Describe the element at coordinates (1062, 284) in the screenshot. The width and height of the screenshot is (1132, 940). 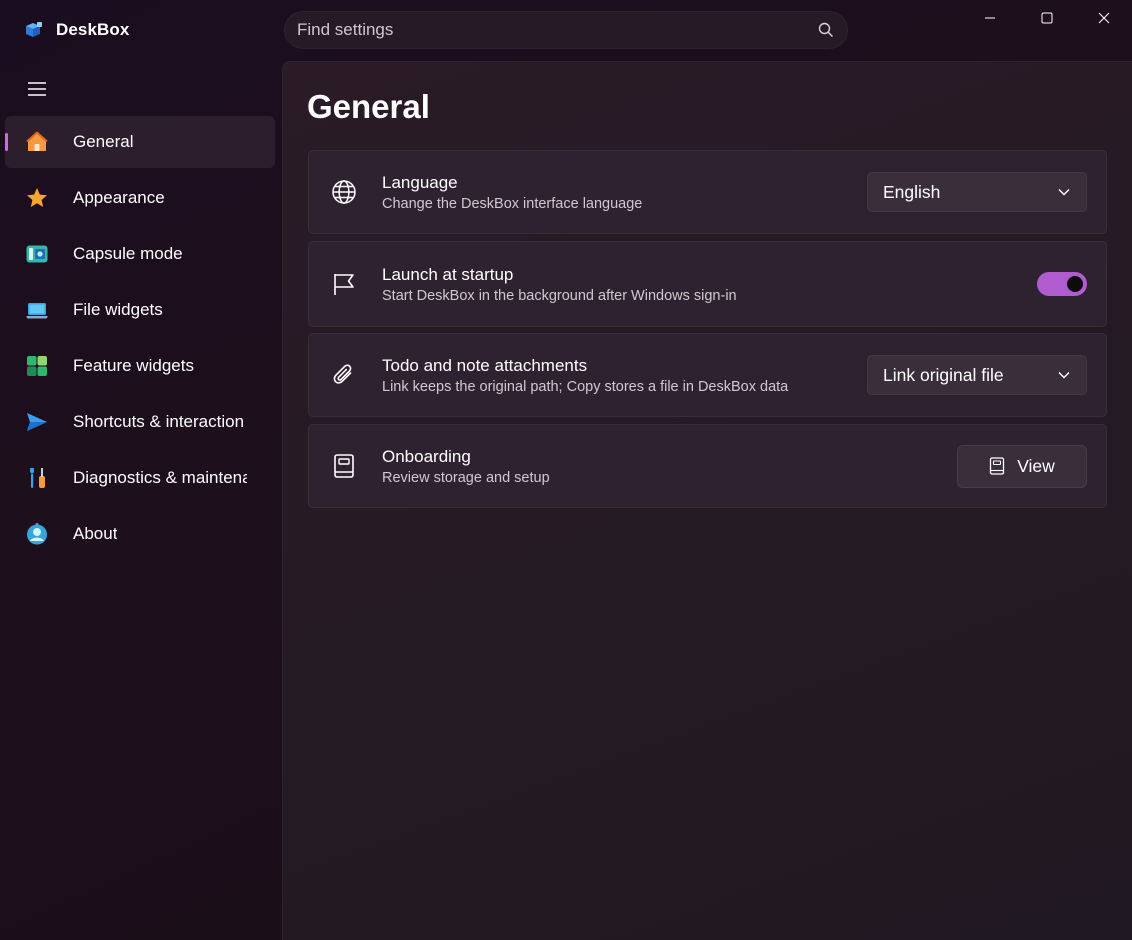
I see `launch-at-startup-toggle` at that location.